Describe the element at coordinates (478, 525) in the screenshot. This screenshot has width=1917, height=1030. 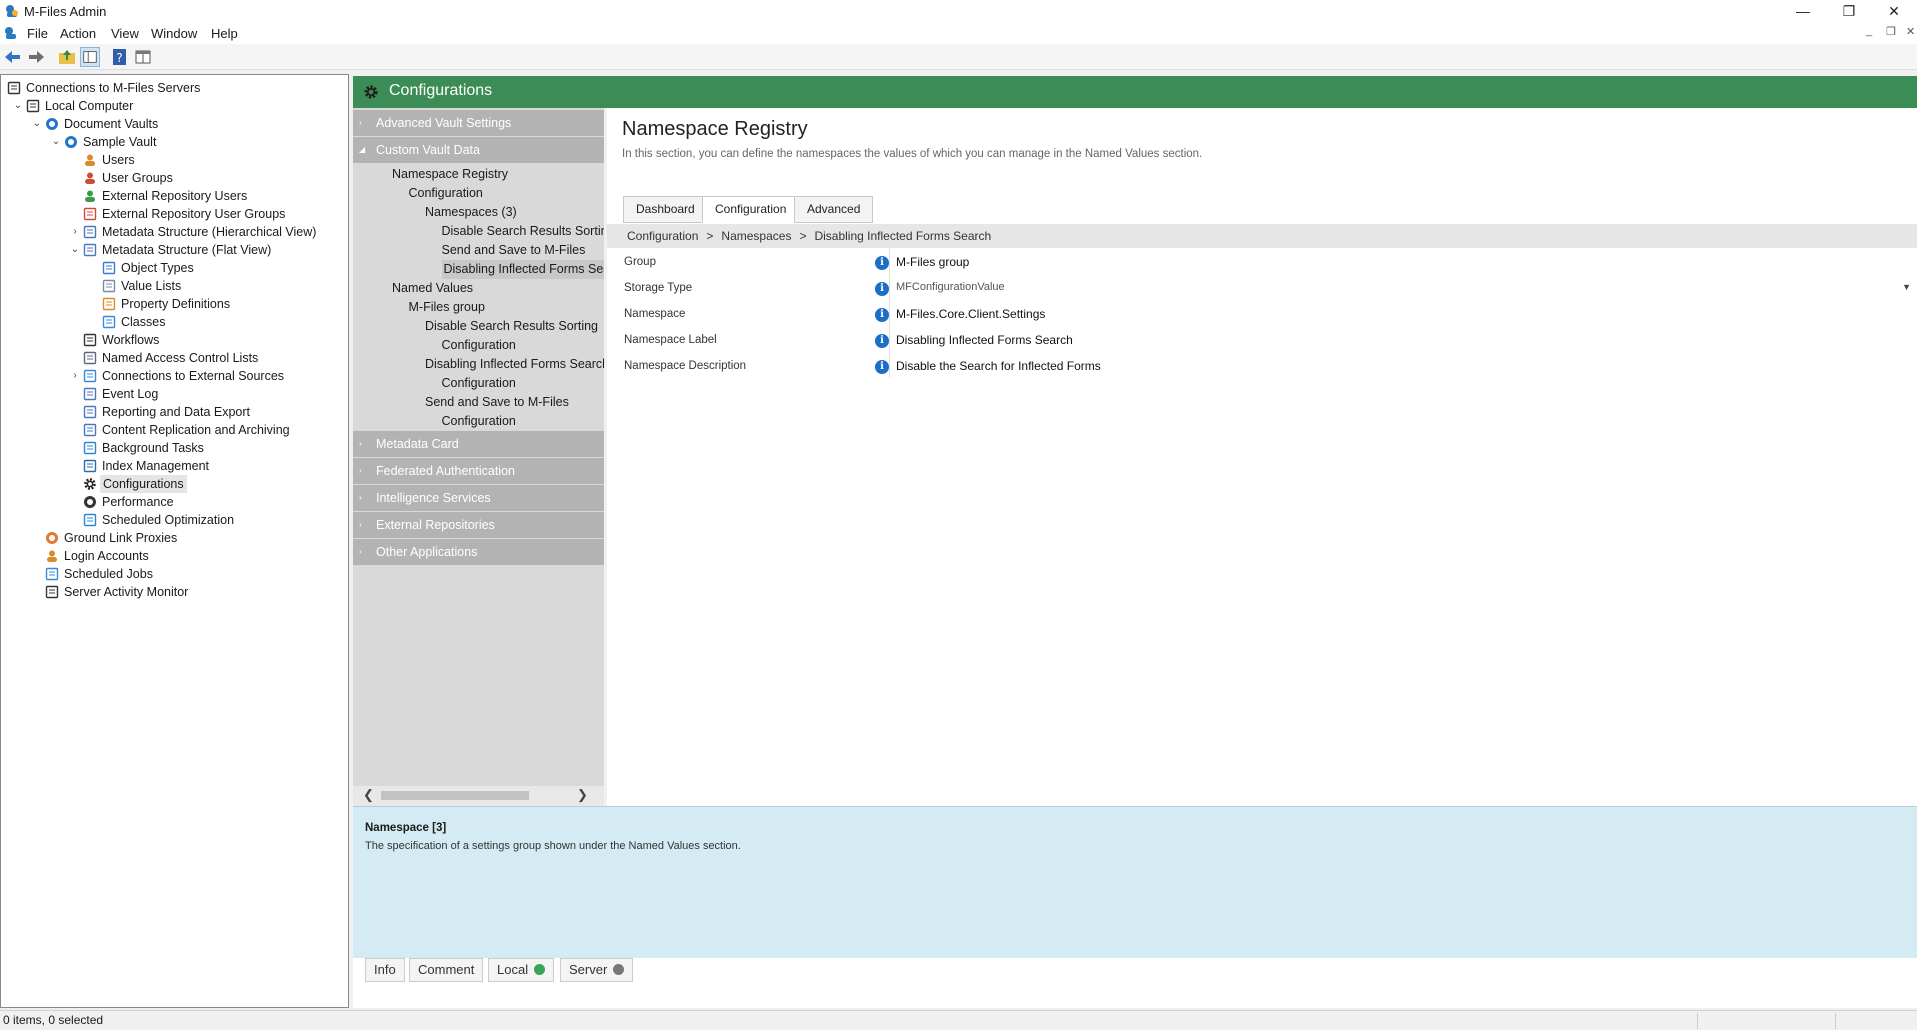
I see `nav-section: › External Repositories` at that location.